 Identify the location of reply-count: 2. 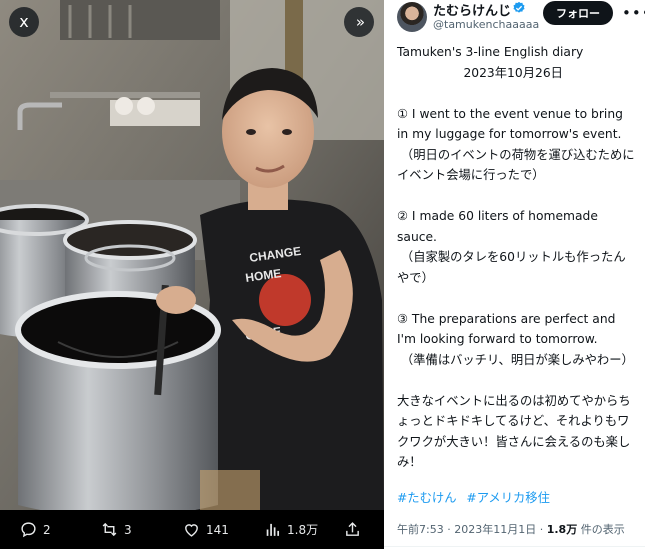
(47, 529).